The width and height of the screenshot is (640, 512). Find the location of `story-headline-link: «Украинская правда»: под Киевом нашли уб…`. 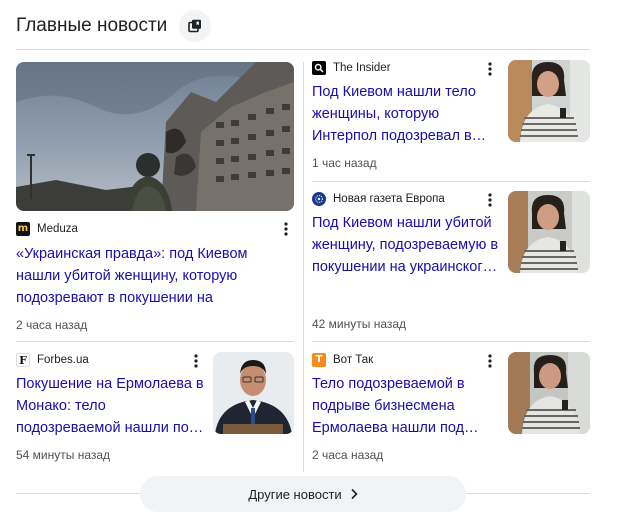

story-headline-link: «Украинская правда»: под Киевом нашли уб… is located at coordinates (155, 276).